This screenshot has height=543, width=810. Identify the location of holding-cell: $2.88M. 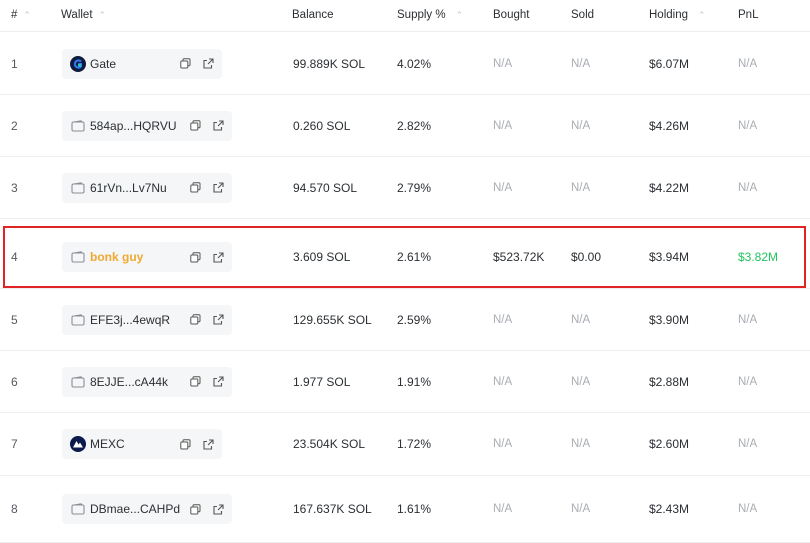
(669, 381).